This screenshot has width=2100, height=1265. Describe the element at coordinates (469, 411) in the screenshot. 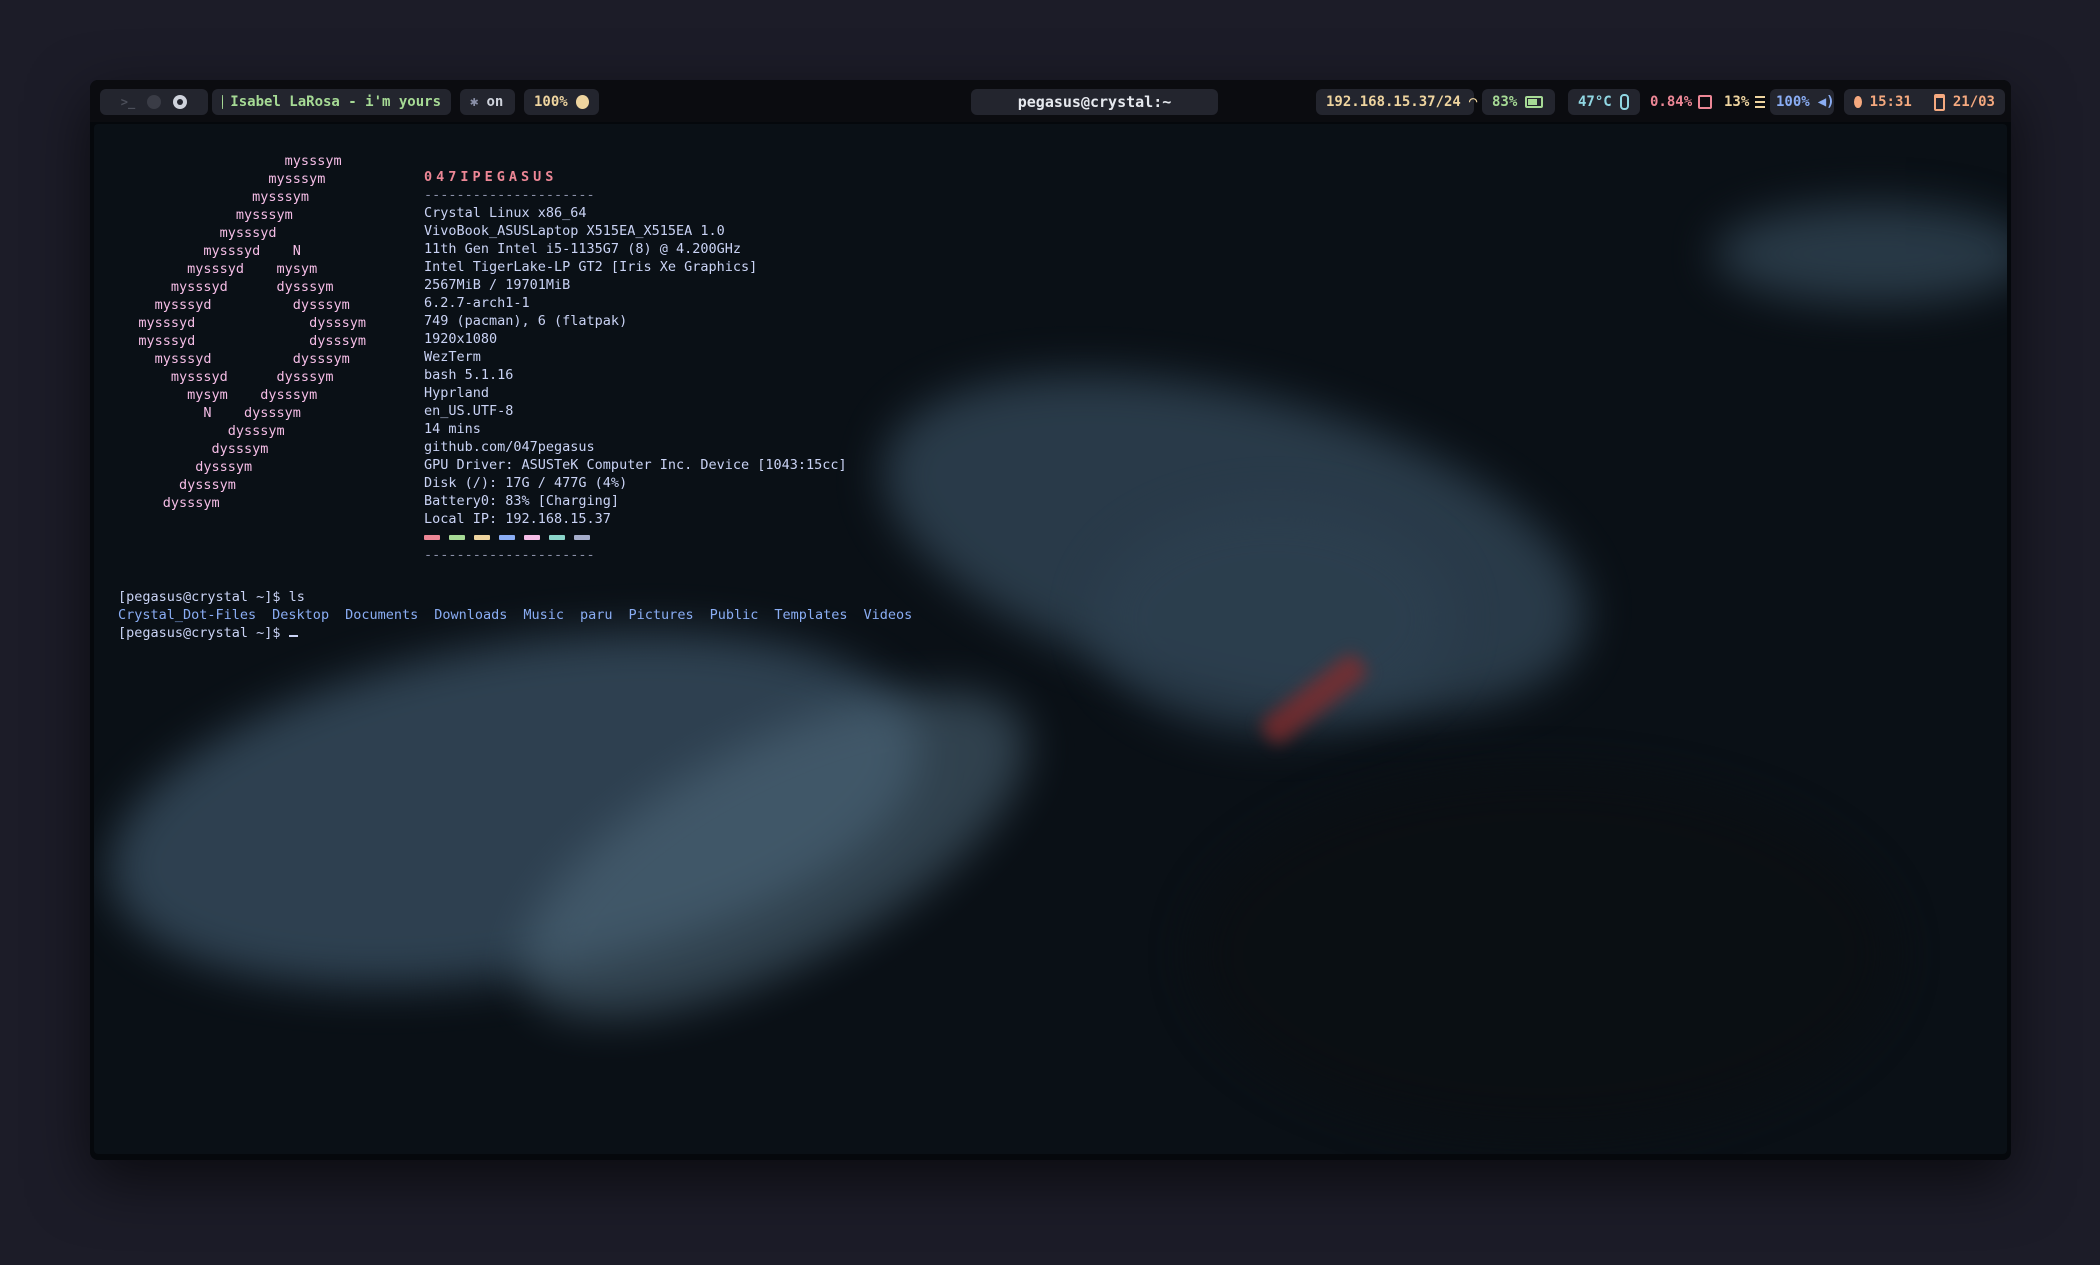

I see `info-locale: en_US.UTF-8` at that location.